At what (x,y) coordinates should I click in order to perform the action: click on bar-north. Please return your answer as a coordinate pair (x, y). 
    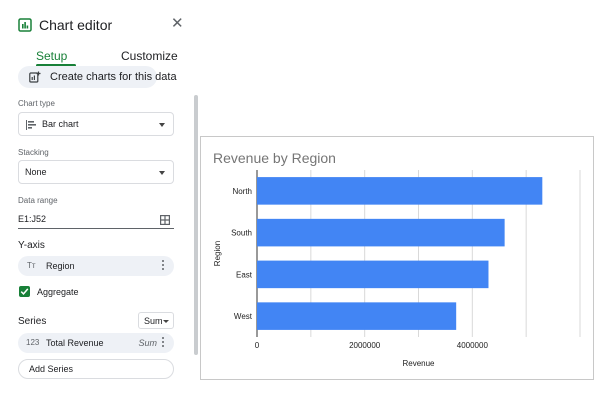
    Looking at the image, I should click on (400, 191).